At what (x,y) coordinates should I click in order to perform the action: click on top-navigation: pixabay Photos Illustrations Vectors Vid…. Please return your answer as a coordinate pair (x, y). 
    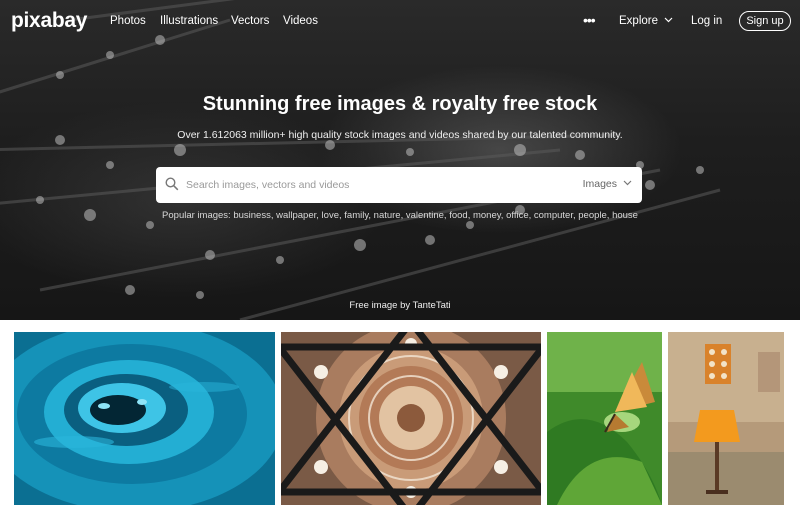
    Looking at the image, I should click on (400, 21).